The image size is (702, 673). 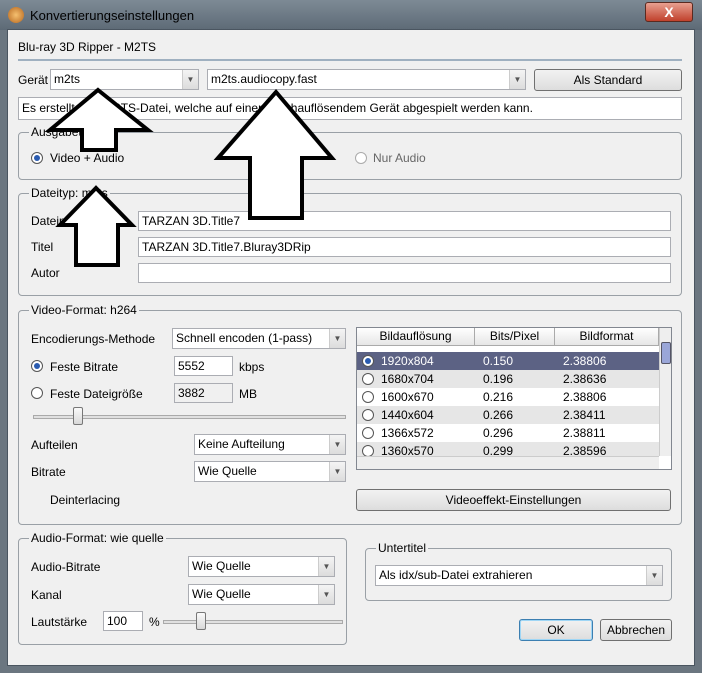 What do you see at coordinates (190, 177) in the screenshot?
I see `annotation-arrows` at bounding box center [190, 177].